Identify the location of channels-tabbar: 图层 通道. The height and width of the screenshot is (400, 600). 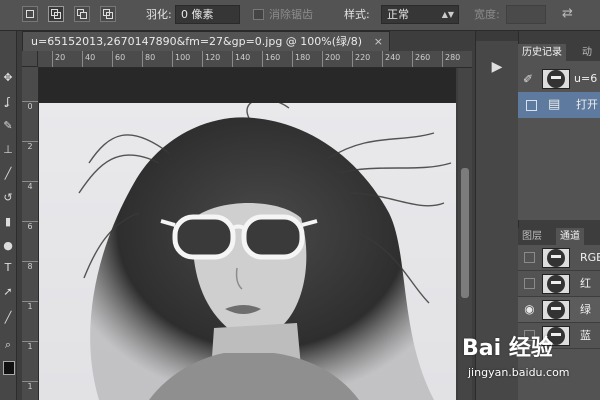
(559, 236).